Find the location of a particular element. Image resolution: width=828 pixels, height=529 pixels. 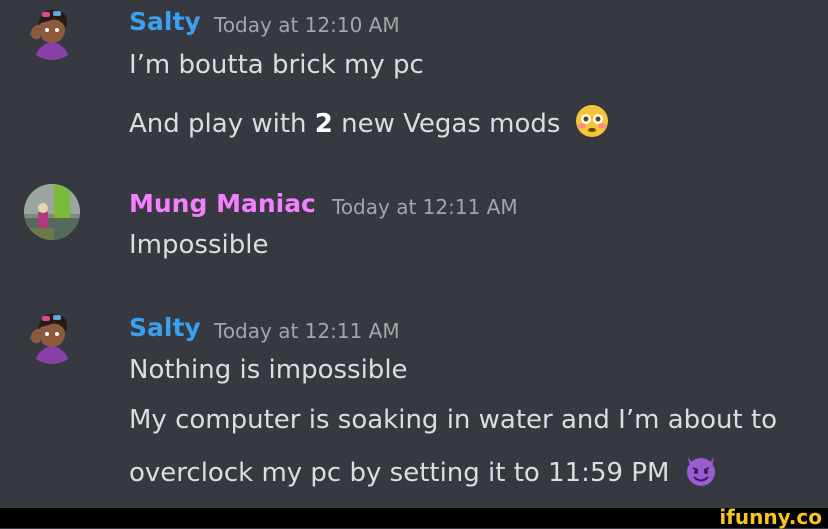

message-line: Impossible is located at coordinates (199, 245).